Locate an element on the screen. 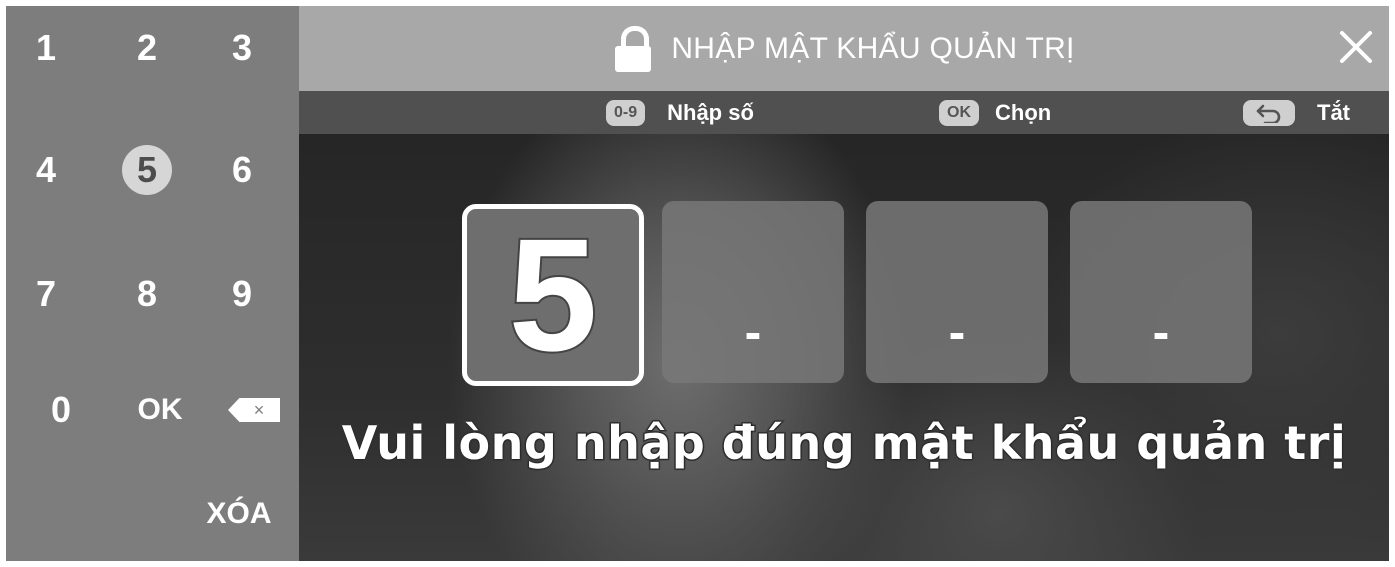 Image resolution: width=1395 pixels, height=567 pixels. backspace-icon: × is located at coordinates (254, 410).